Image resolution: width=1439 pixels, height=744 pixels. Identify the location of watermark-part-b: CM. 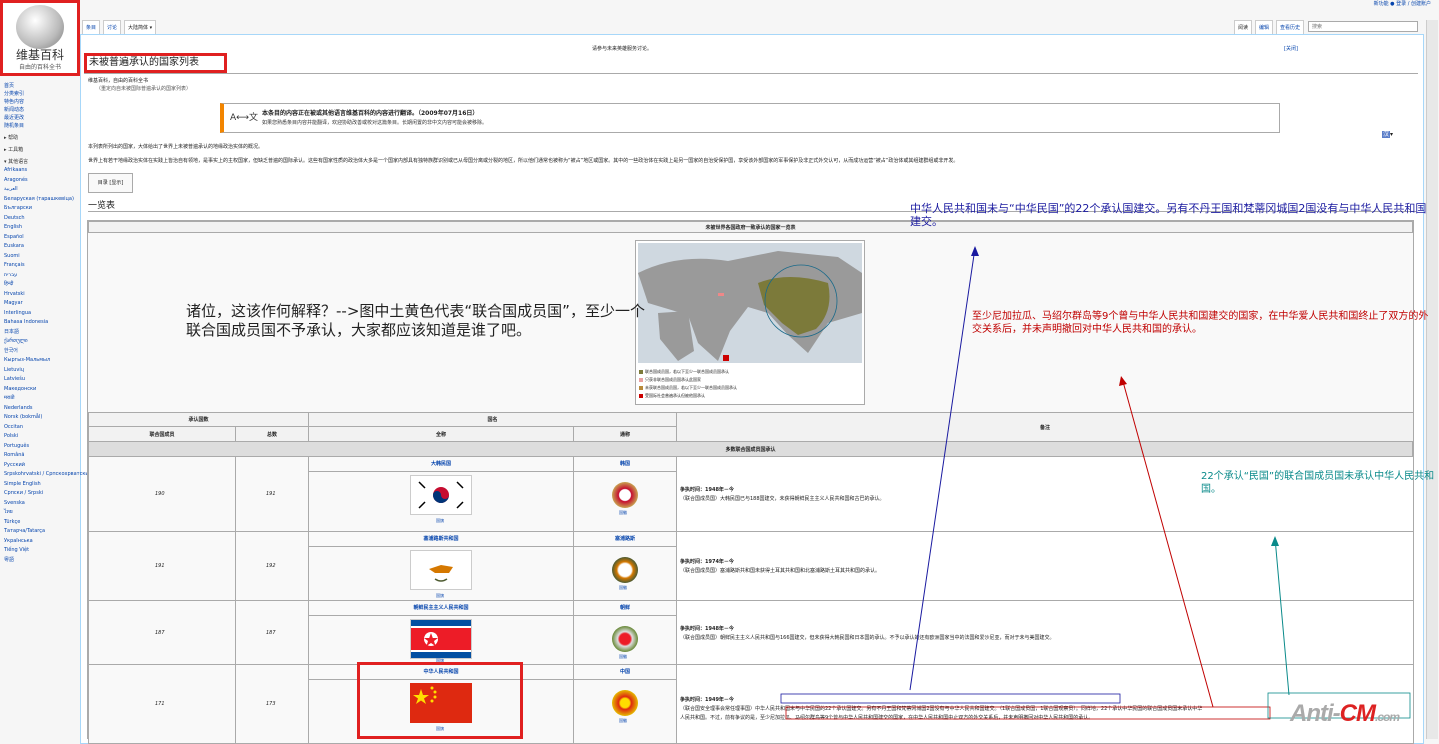
(1357, 713).